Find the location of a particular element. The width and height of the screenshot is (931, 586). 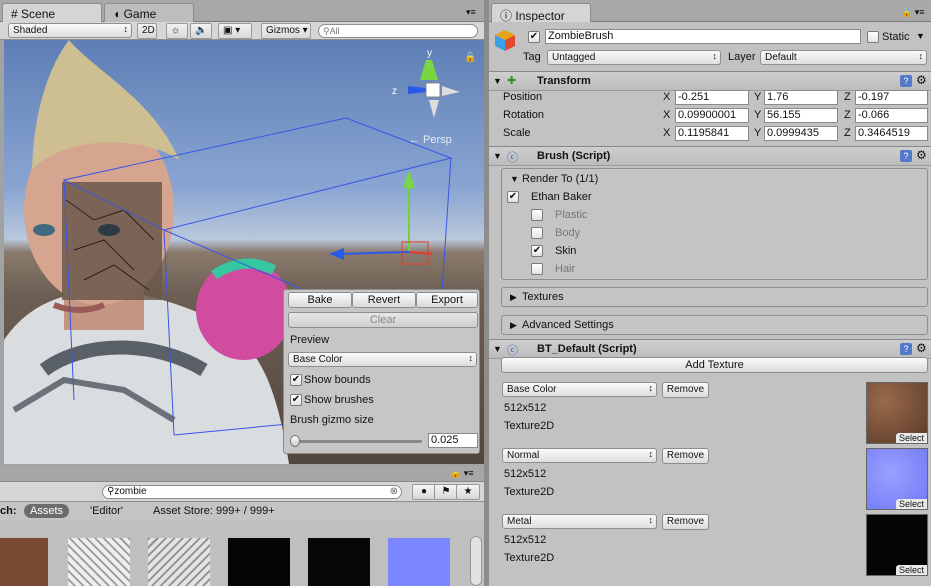

audio-toggle: 🔈 is located at coordinates (201, 31).